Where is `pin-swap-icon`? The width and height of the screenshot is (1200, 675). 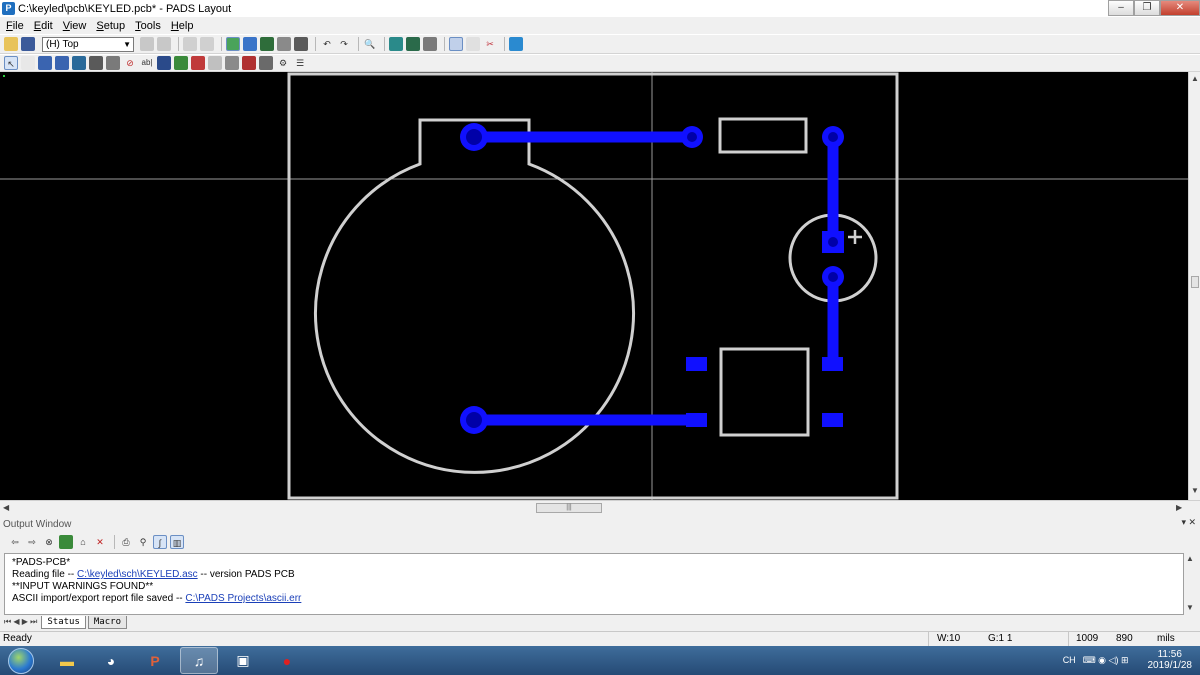
pin-swap-icon is located at coordinates (249, 63).